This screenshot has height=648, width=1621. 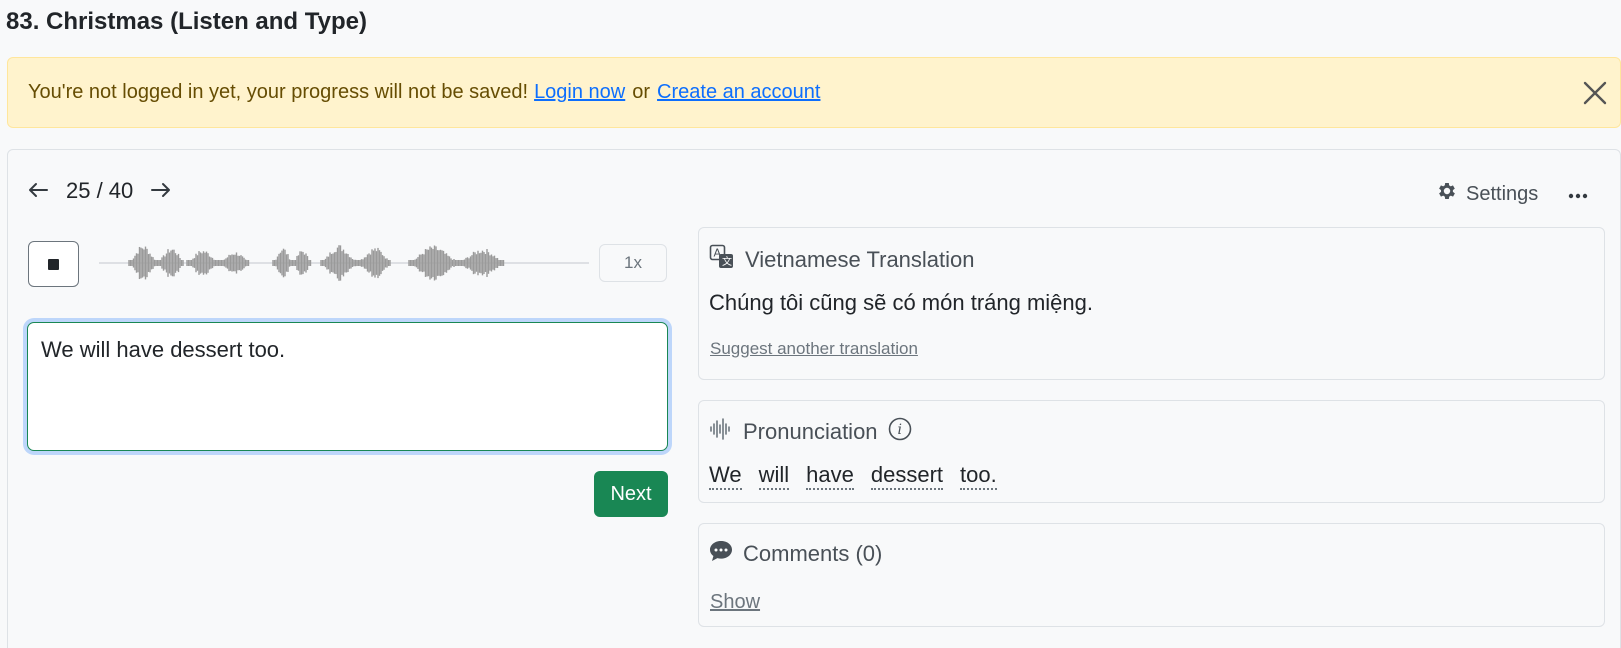 I want to click on exercise-navigation: 25 / 40, so click(x=99, y=191).